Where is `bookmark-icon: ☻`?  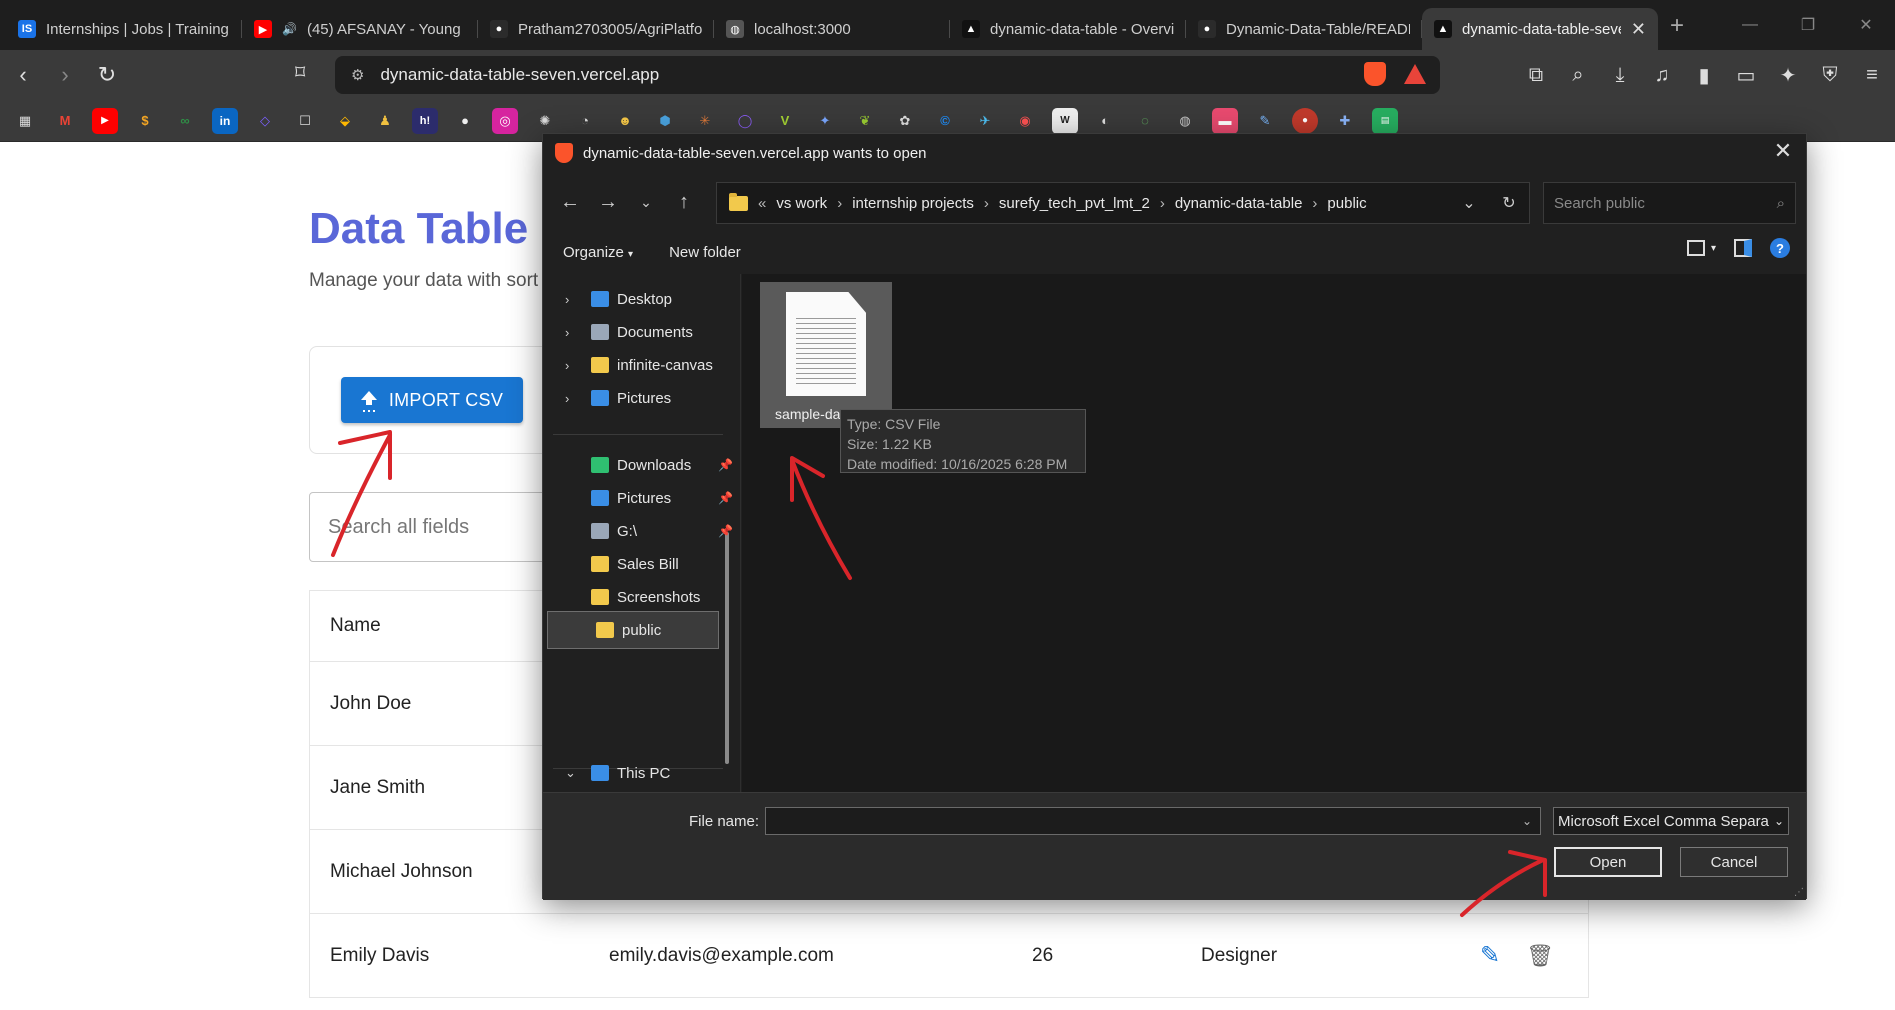 bookmark-icon: ☻ is located at coordinates (625, 121).